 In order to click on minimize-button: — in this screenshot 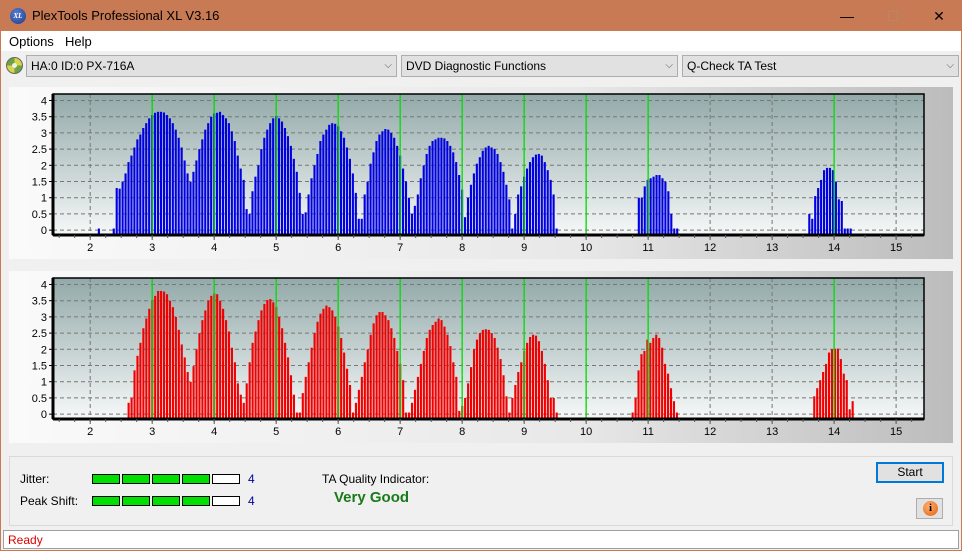, I will do `click(847, 16)`.